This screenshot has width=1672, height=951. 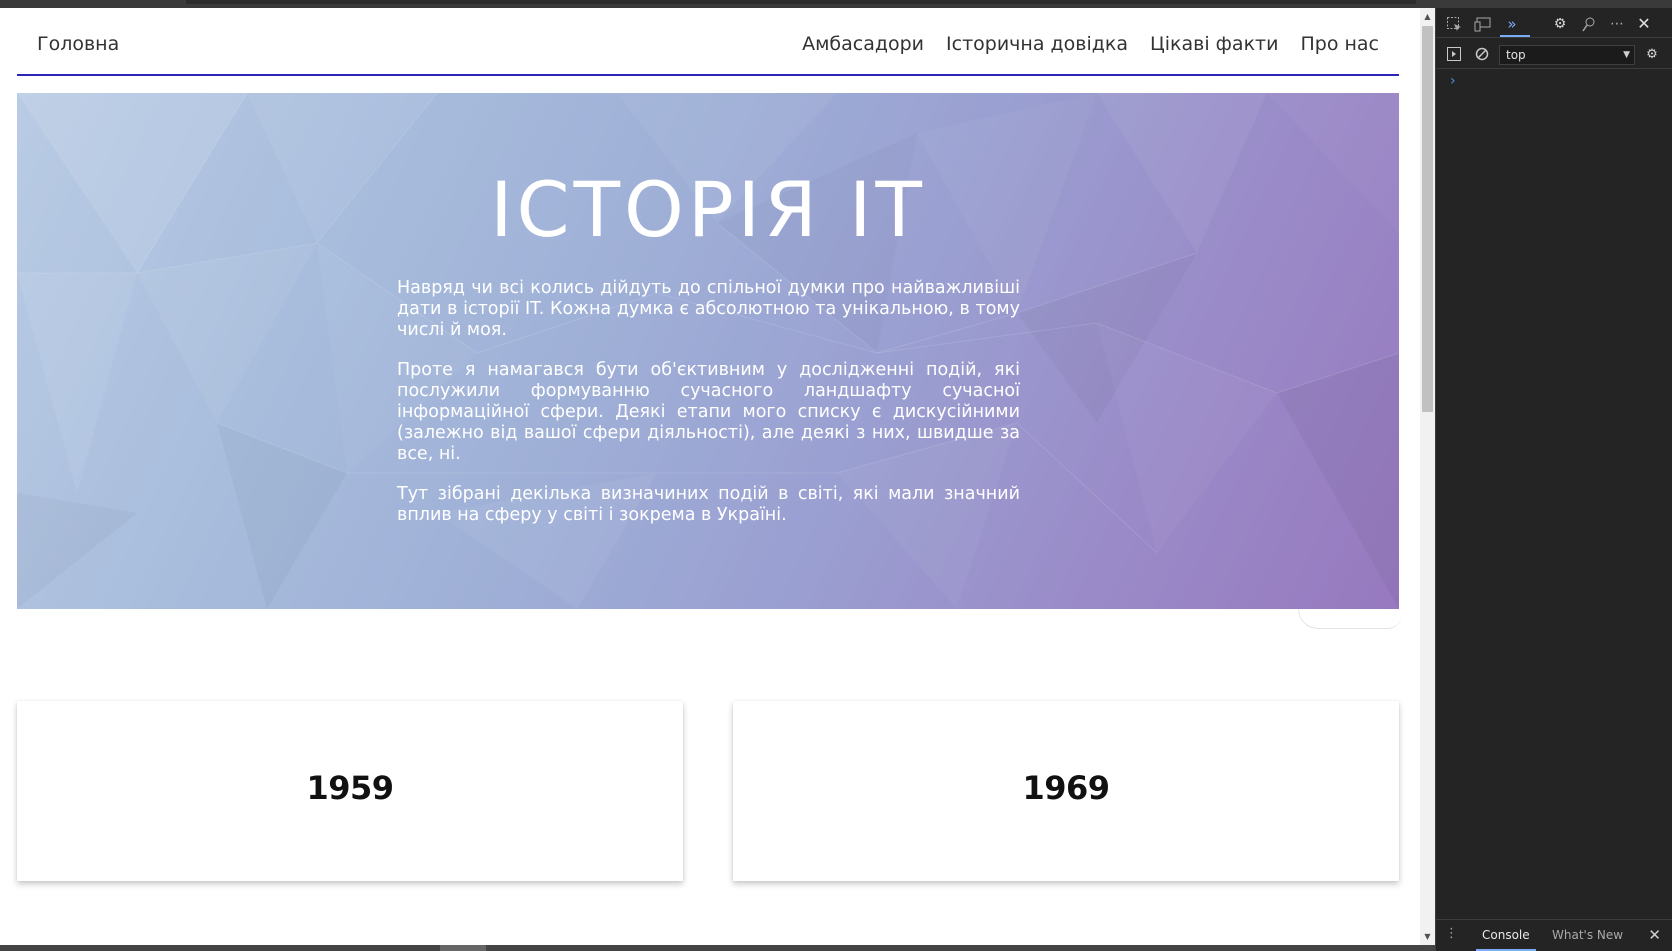 What do you see at coordinates (1427, 936) in the screenshot?
I see `scroll-down-arrow-icon: ▼` at bounding box center [1427, 936].